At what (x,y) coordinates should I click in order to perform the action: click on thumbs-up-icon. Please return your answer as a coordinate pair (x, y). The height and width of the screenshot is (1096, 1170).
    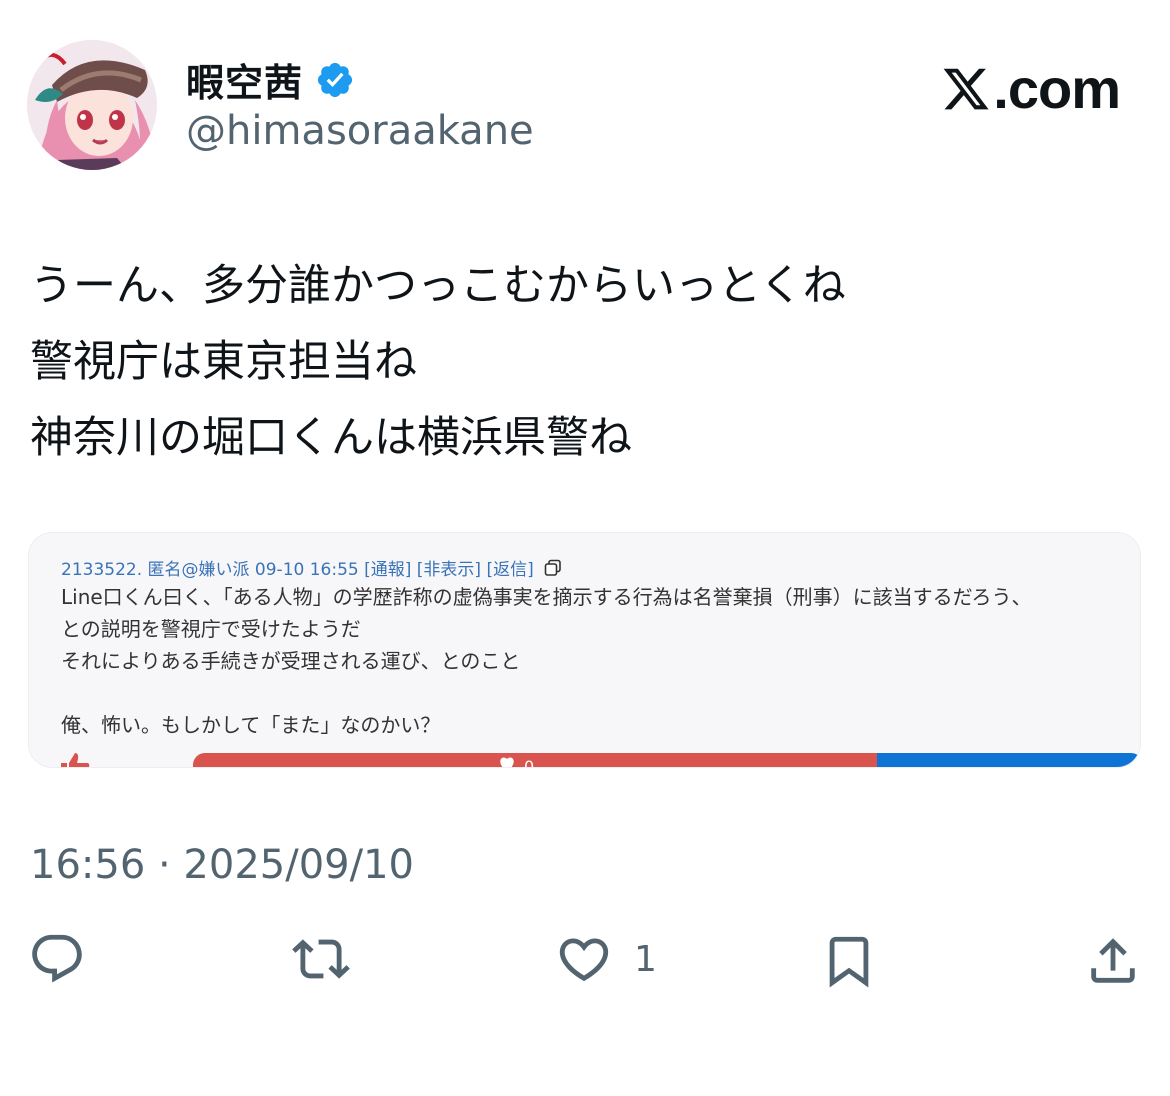
    Looking at the image, I should click on (74, 759).